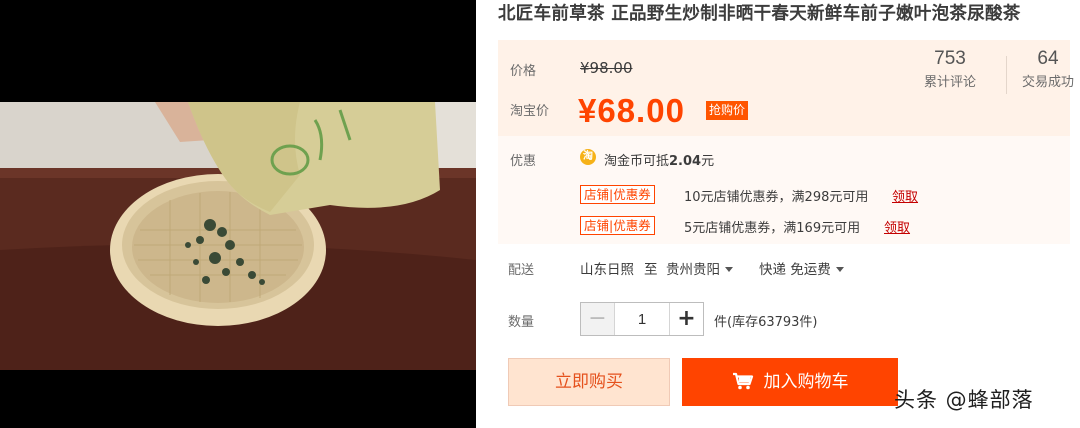  What do you see at coordinates (607, 270) in the screenshot?
I see `ship-from: 山东日照` at bounding box center [607, 270].